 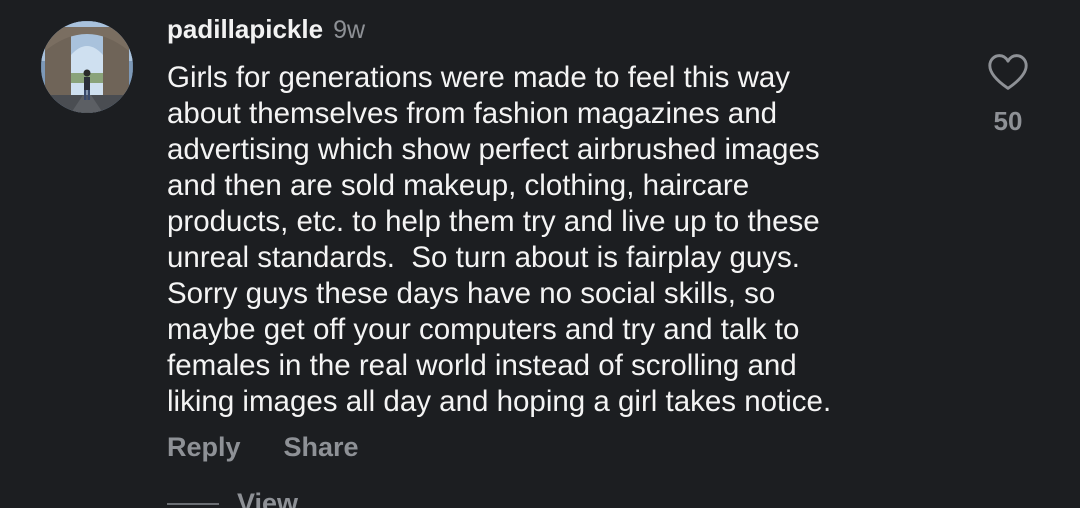 What do you see at coordinates (1008, 94) in the screenshot?
I see `like-control: 50` at bounding box center [1008, 94].